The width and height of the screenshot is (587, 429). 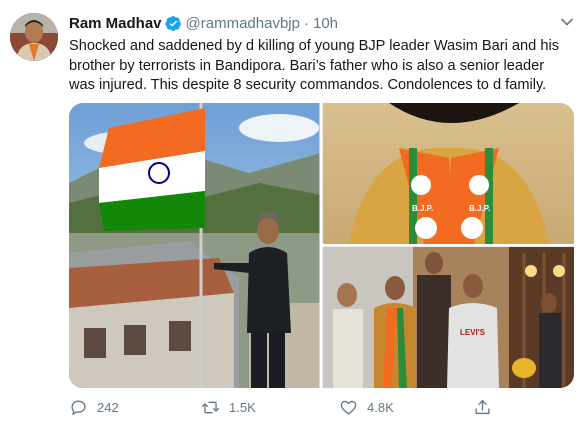 I want to click on photo-scarf-closeup: B.J.P. B.J.P., so click(x=448, y=173).